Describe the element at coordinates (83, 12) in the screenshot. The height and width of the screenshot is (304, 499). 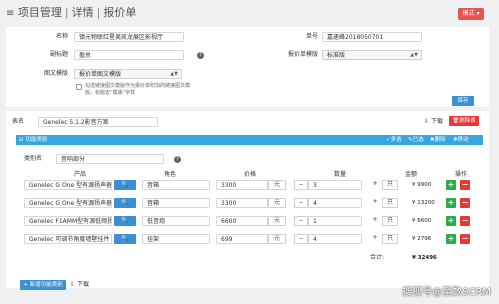
I see `breadcrumb-detail: 详情` at that location.